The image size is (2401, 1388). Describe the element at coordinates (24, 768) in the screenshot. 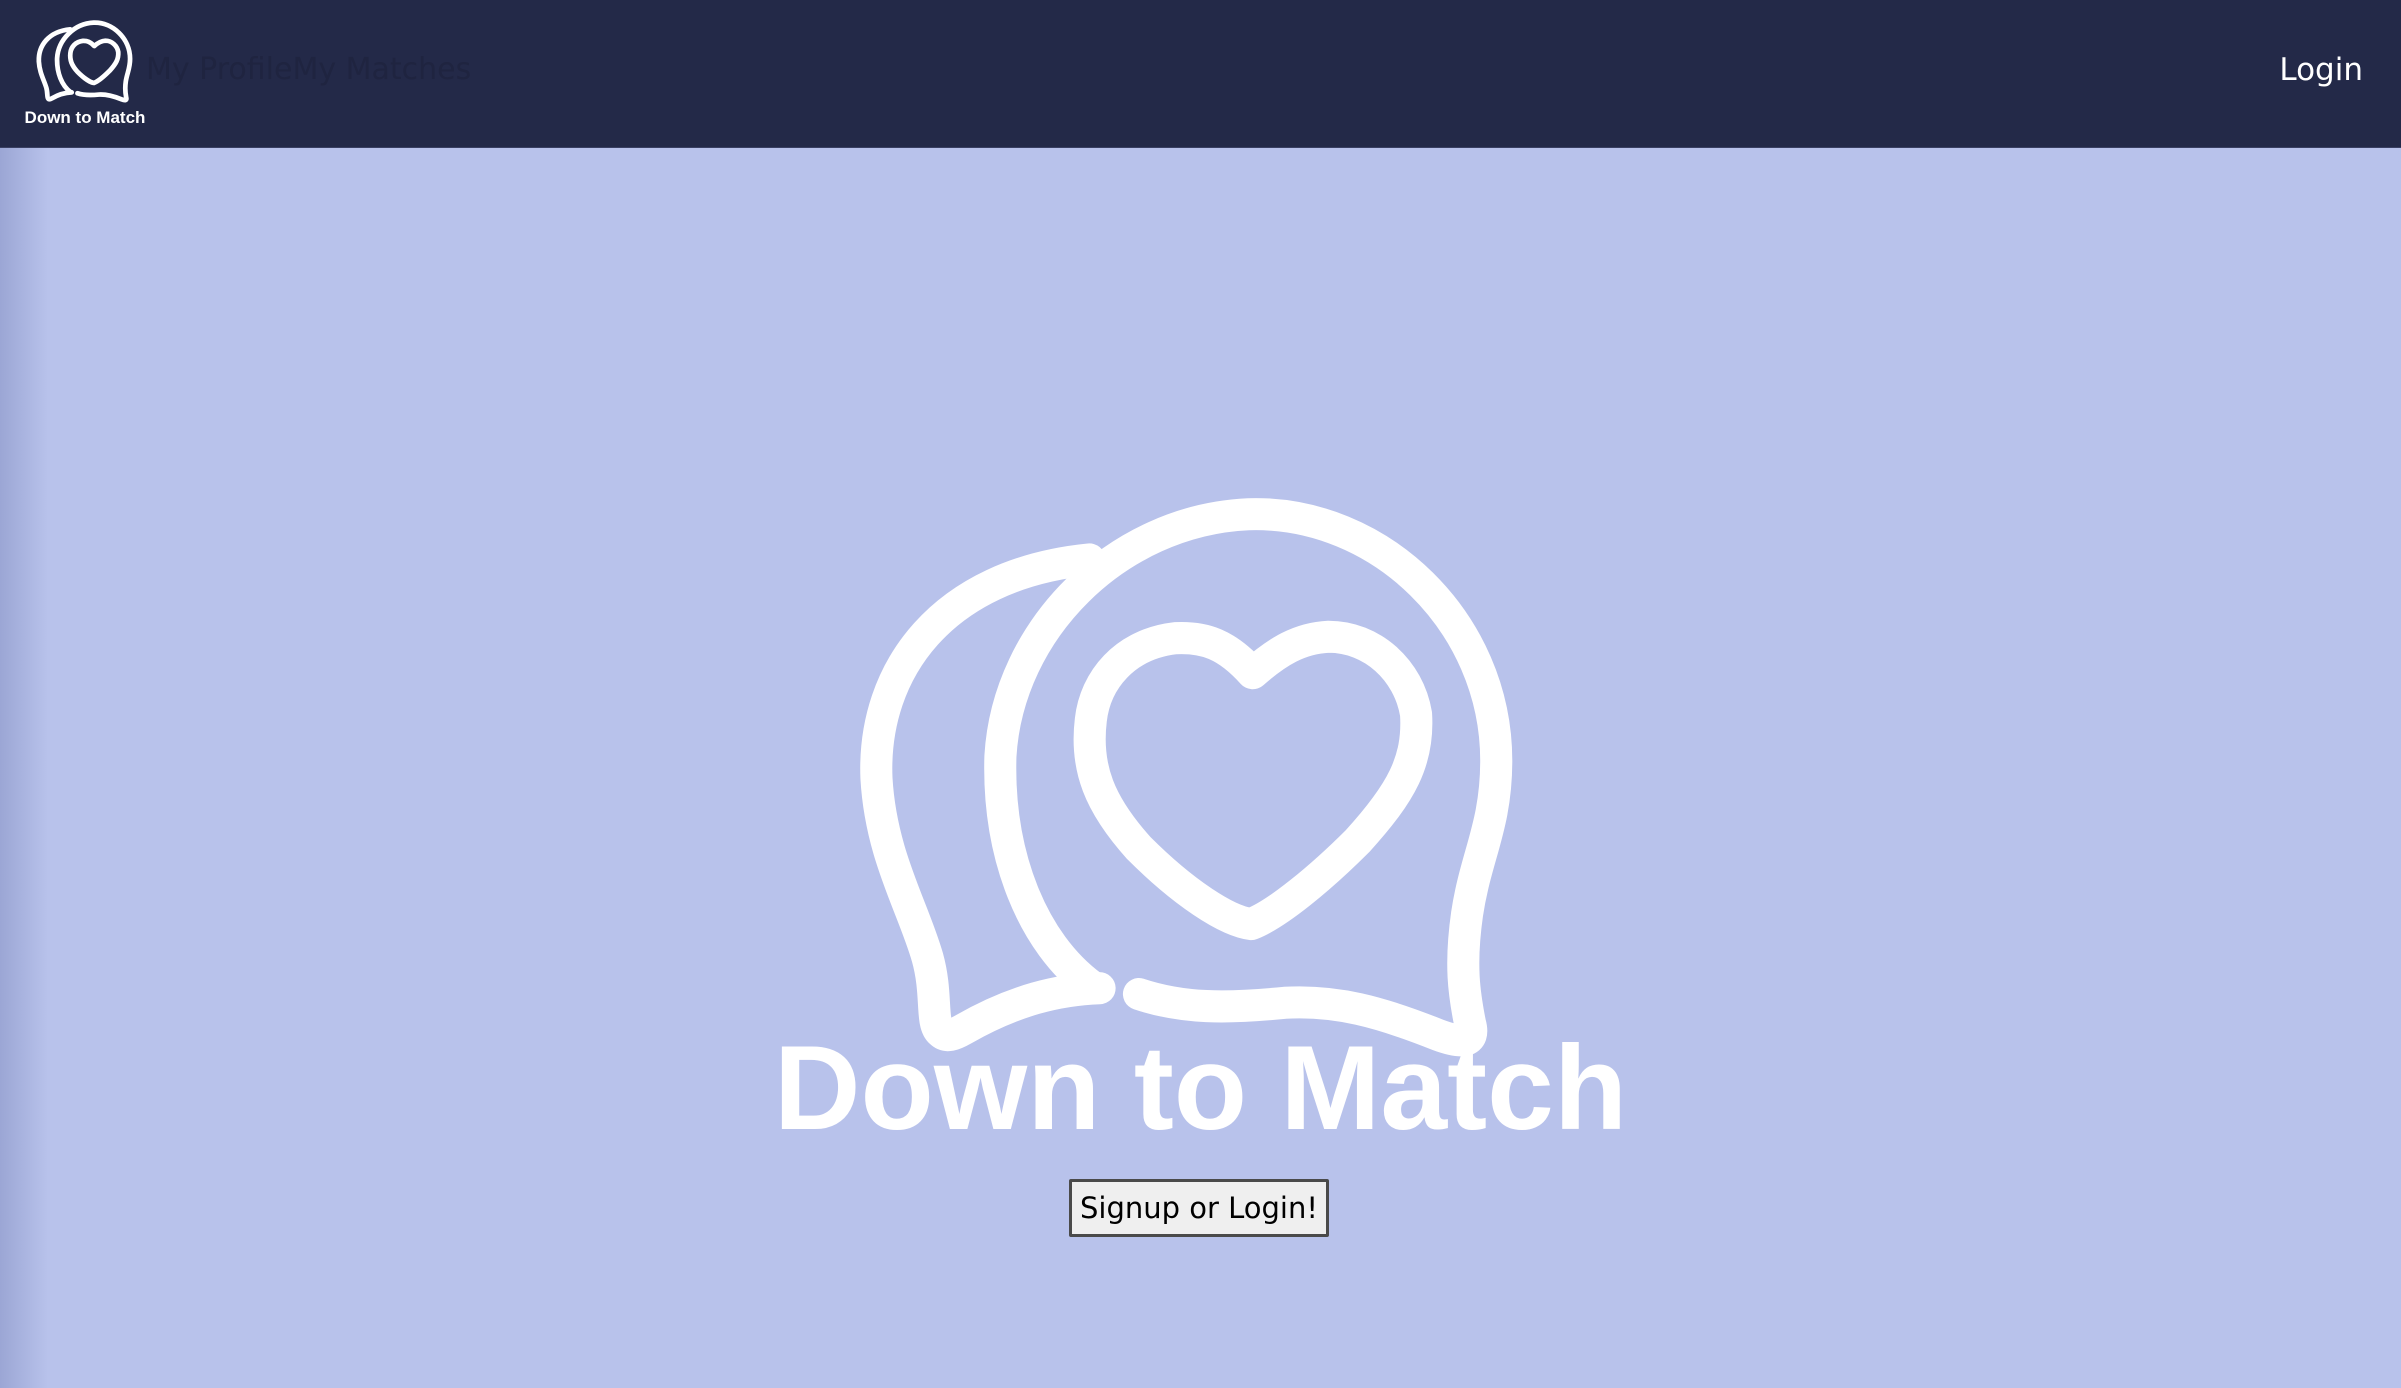

I see `edge-shadow` at that location.